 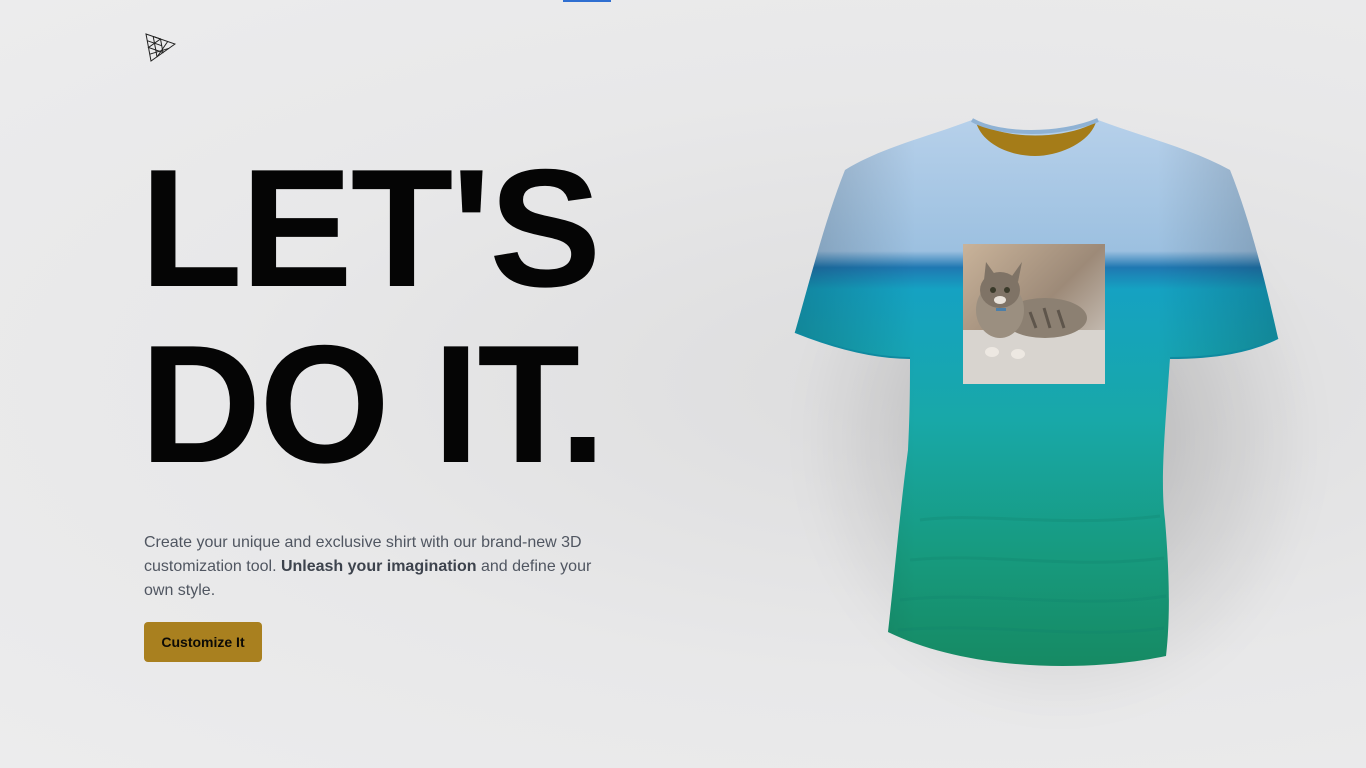 What do you see at coordinates (378, 566) in the screenshot?
I see `description-bold-text: Unleash your imagination` at bounding box center [378, 566].